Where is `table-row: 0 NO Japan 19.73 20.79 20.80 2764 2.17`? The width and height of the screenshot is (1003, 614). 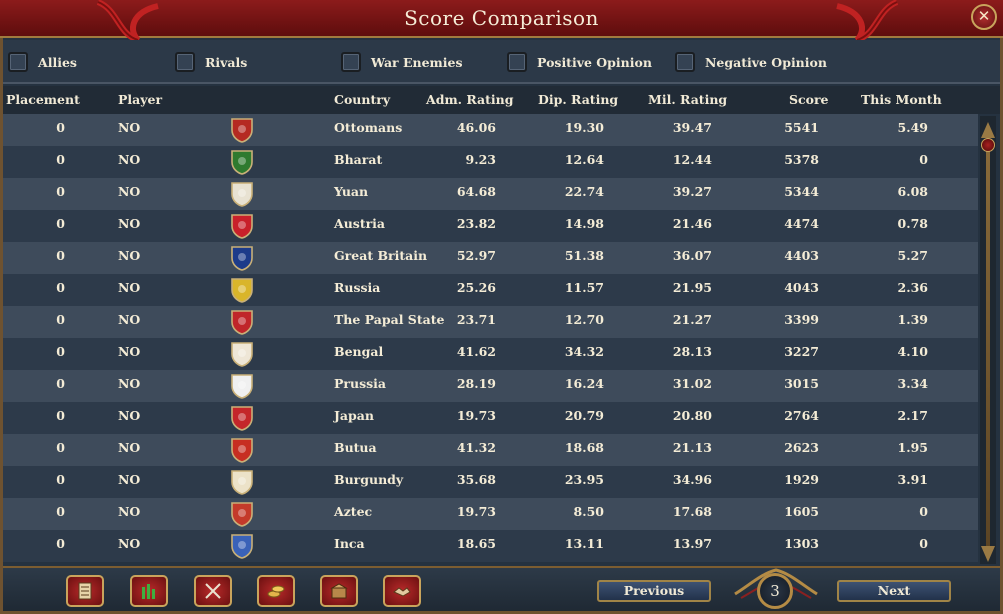
table-row: 0 NO Japan 19.73 20.79 20.80 2764 2.17 is located at coordinates (490, 418).